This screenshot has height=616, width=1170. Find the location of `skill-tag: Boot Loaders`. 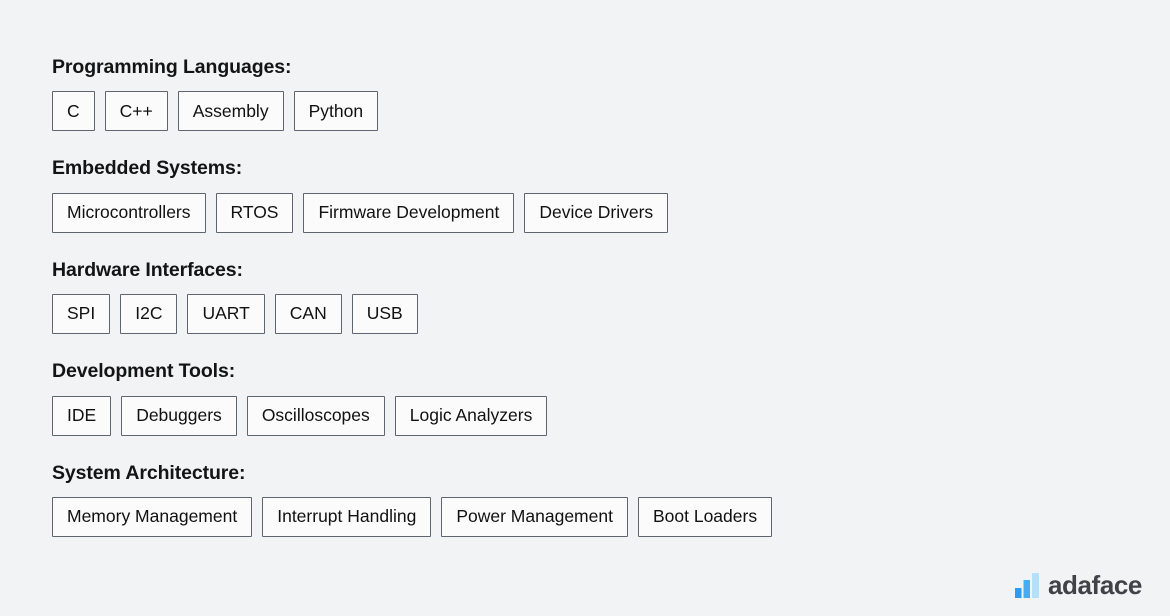

skill-tag: Boot Loaders is located at coordinates (705, 516).